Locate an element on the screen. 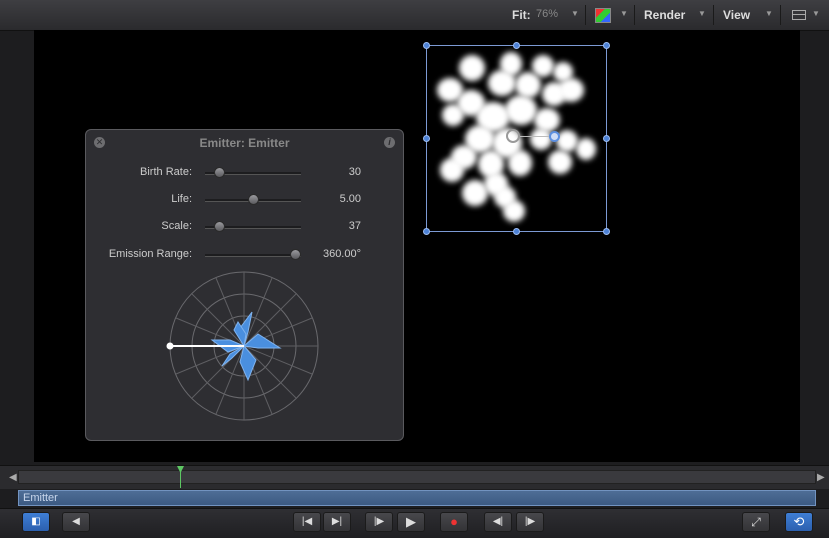  channels-dropdown-arrow-icon: ▼ is located at coordinates (624, 13).